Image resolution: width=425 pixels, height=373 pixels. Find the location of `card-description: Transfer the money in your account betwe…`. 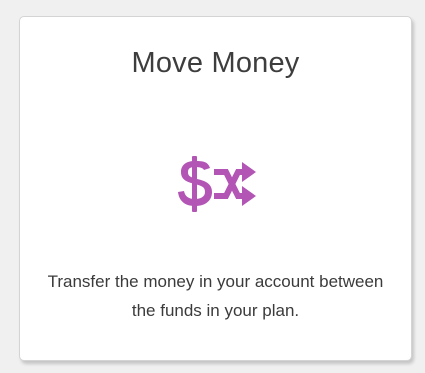

card-description: Transfer the money in your account betwe… is located at coordinates (215, 296).